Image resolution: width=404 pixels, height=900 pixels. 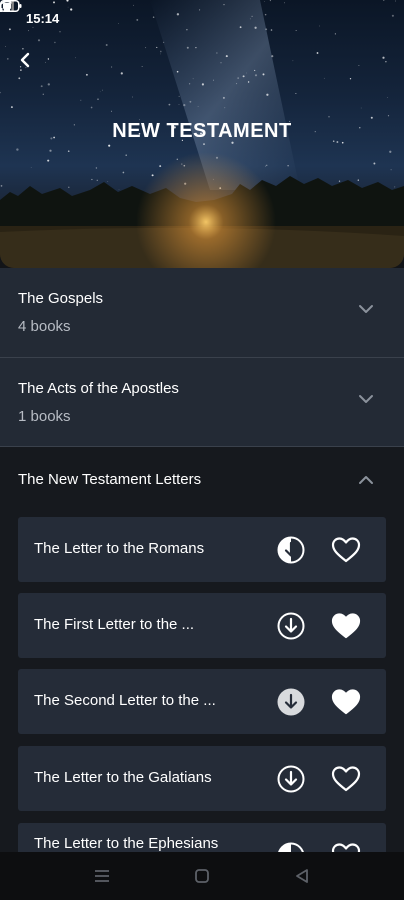 I want to click on chevron-up-icon, so click(x=366, y=480).